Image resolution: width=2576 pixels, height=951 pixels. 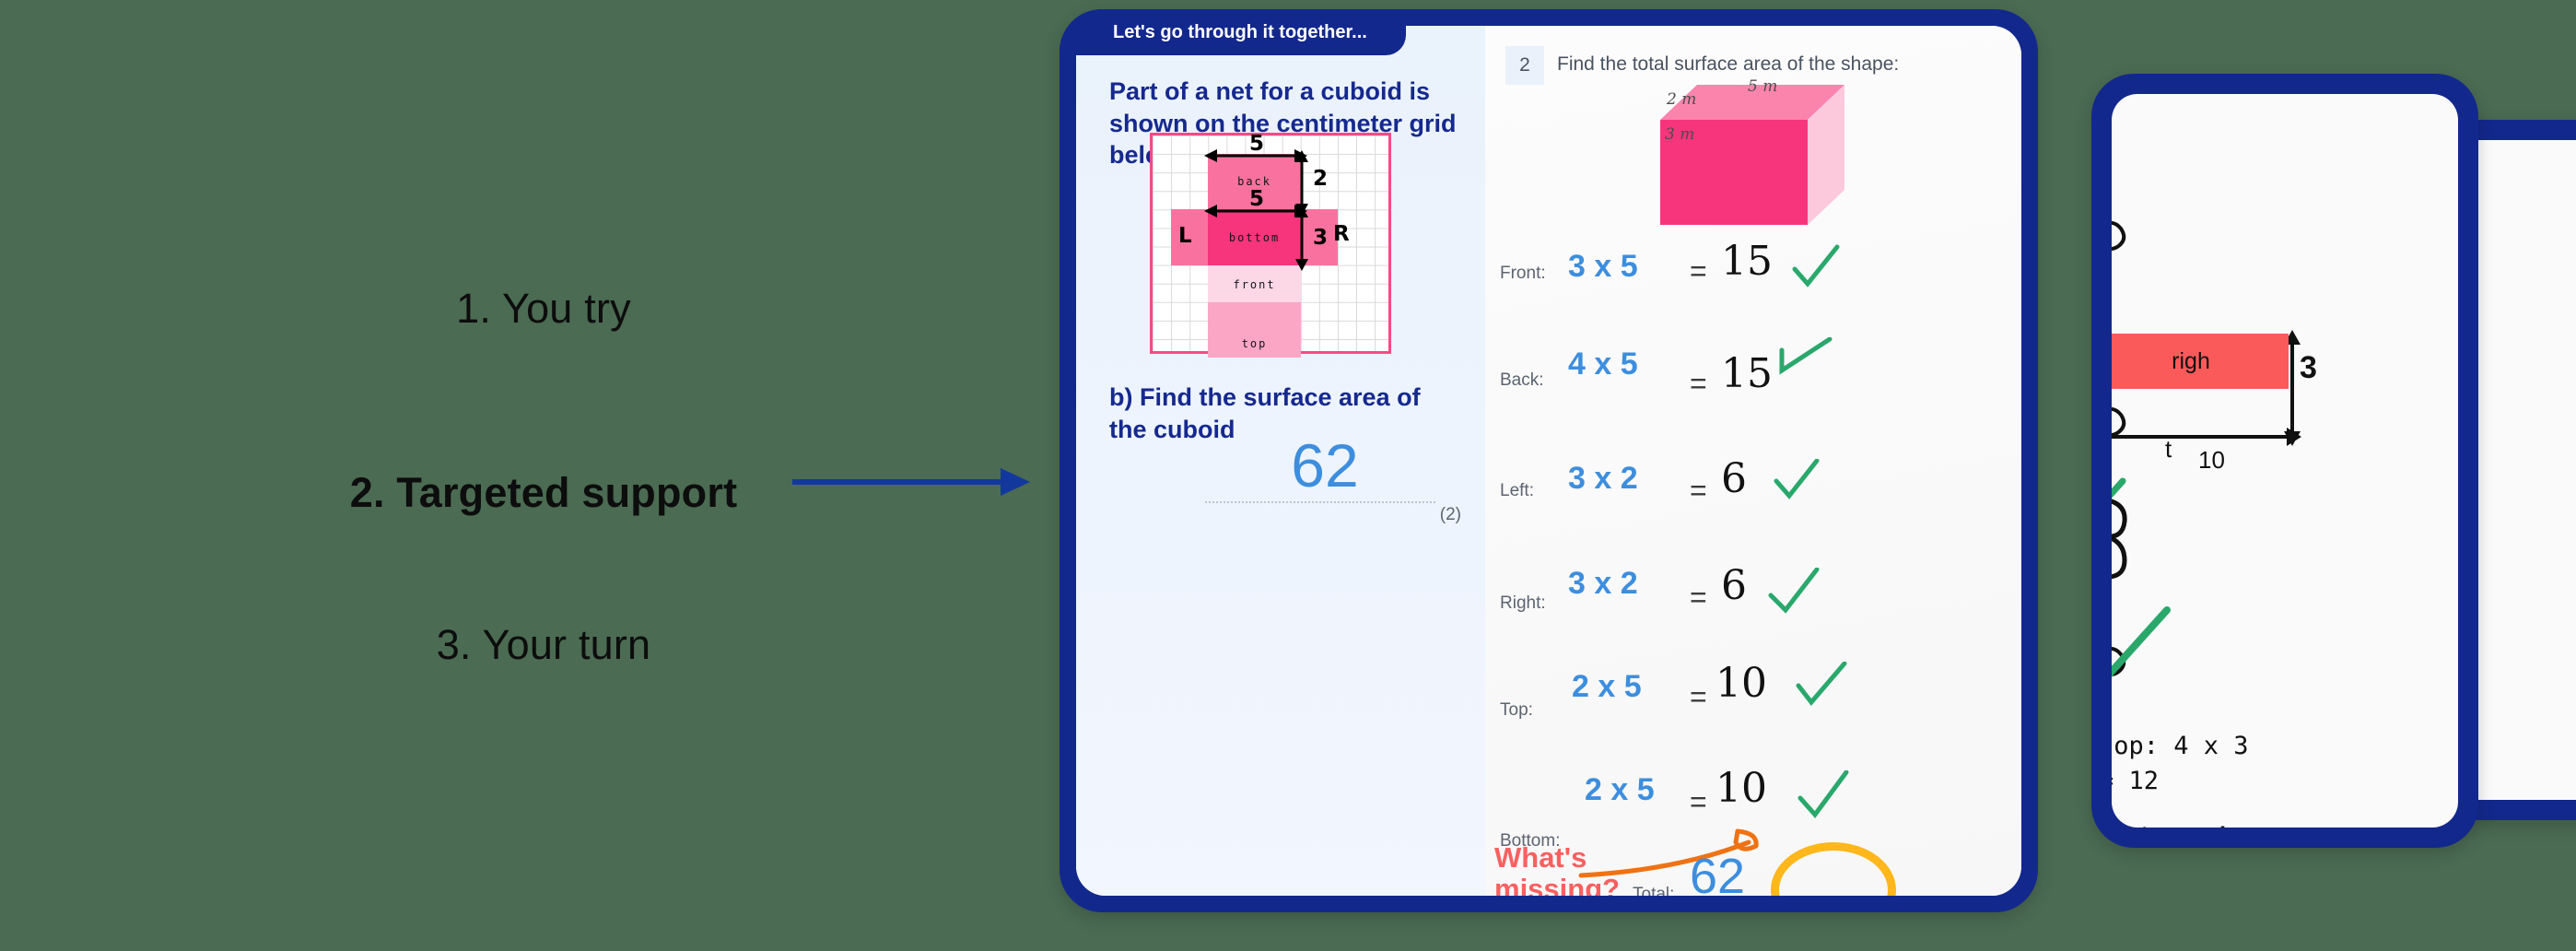 What do you see at coordinates (1741, 788) in the screenshot?
I see `calc-result-bottom: 10` at bounding box center [1741, 788].